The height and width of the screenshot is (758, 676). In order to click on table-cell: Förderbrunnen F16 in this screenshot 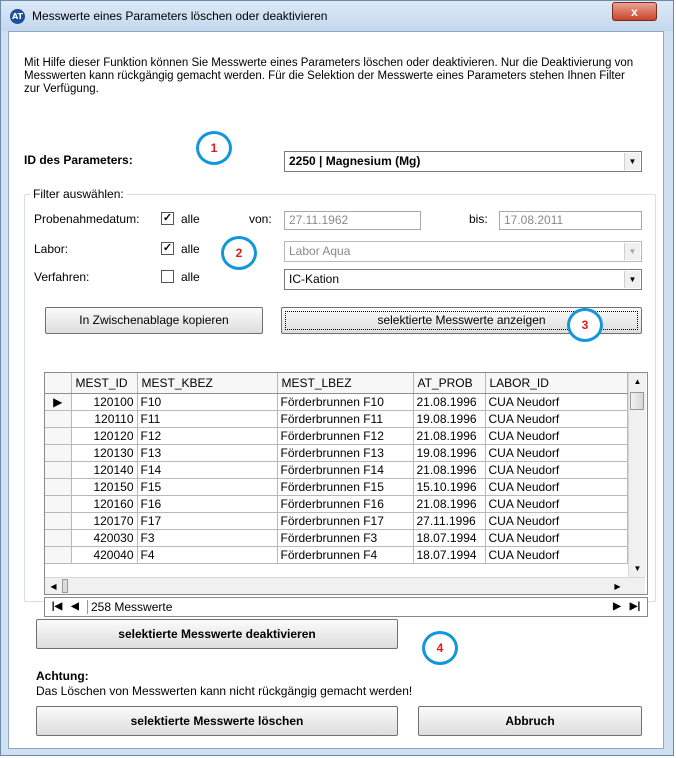, I will do `click(345, 504)`.